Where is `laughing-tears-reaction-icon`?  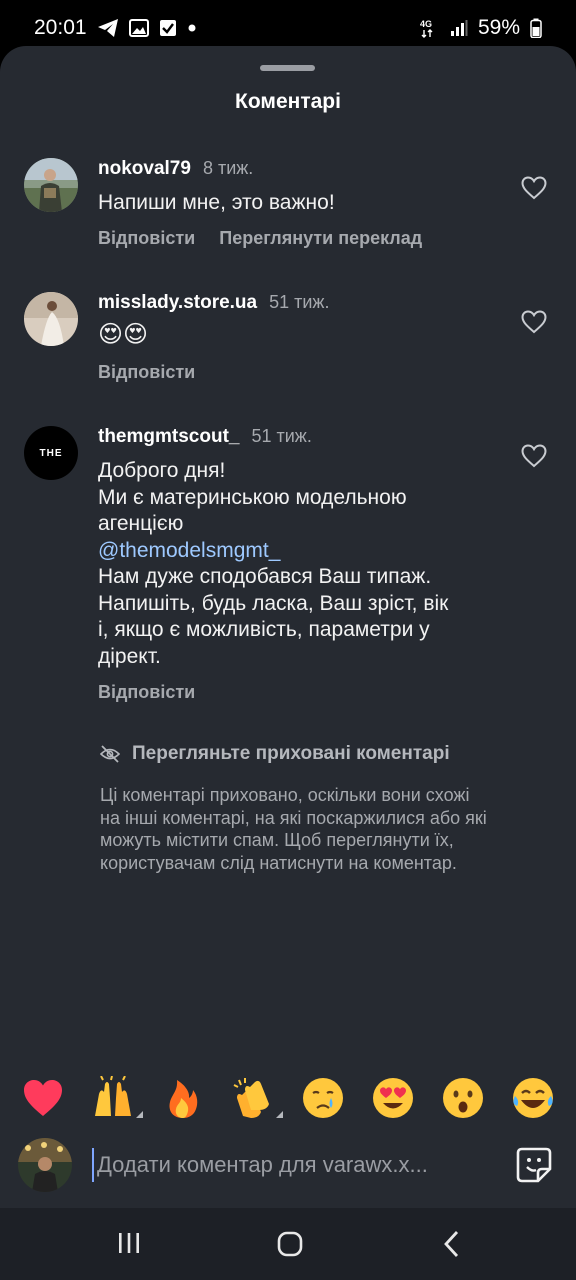 laughing-tears-reaction-icon is located at coordinates (533, 1098).